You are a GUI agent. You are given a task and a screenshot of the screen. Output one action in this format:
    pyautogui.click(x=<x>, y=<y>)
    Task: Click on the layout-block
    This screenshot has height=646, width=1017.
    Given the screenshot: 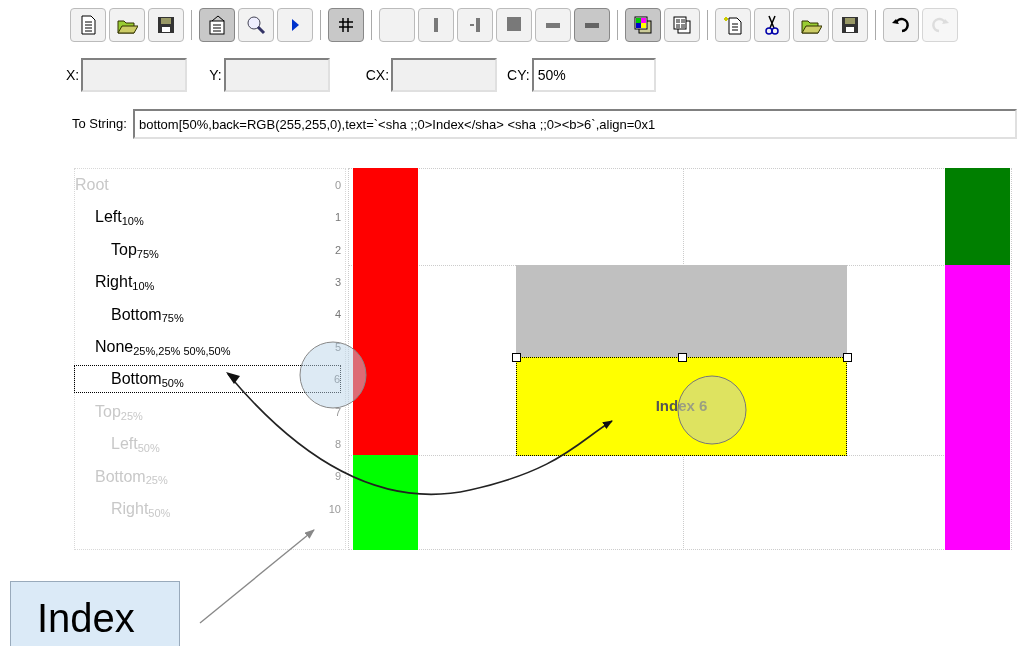 What is the action you would take?
    pyautogui.click(x=385, y=502)
    